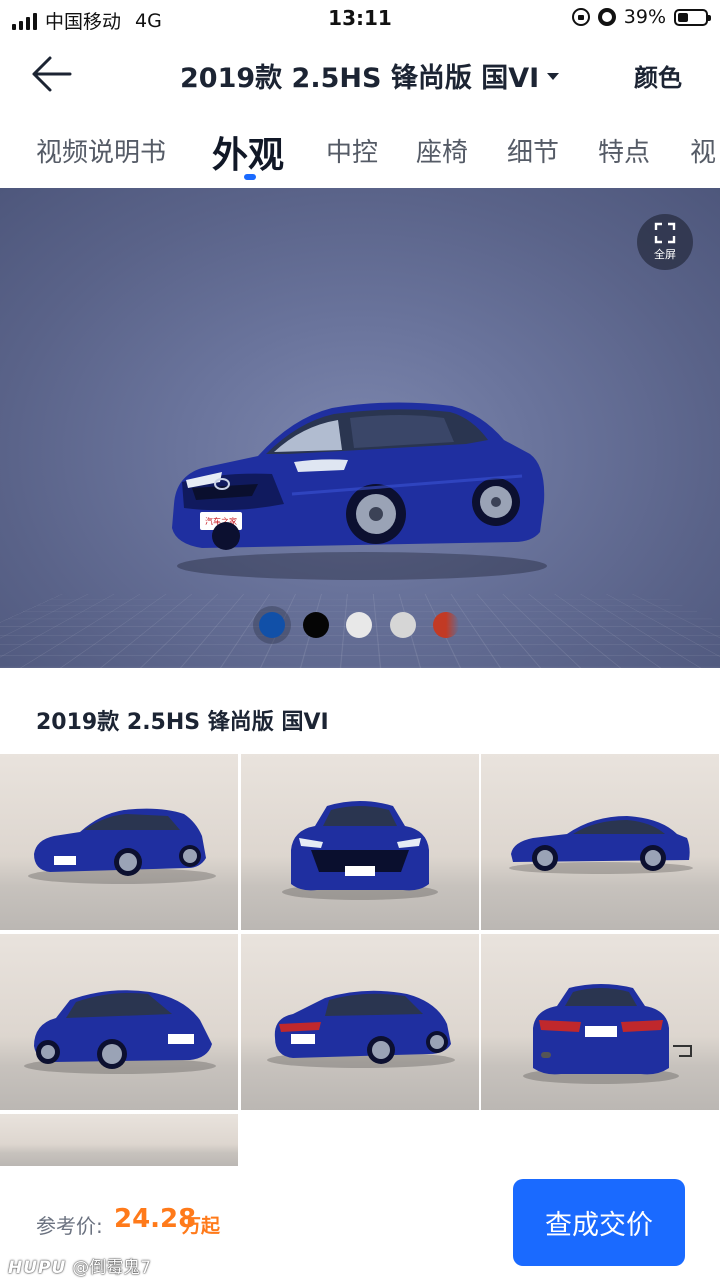  What do you see at coordinates (182, 722) in the screenshot?
I see `gallery-title: 2019款 2.5HS 锋尚版 国VI` at bounding box center [182, 722].